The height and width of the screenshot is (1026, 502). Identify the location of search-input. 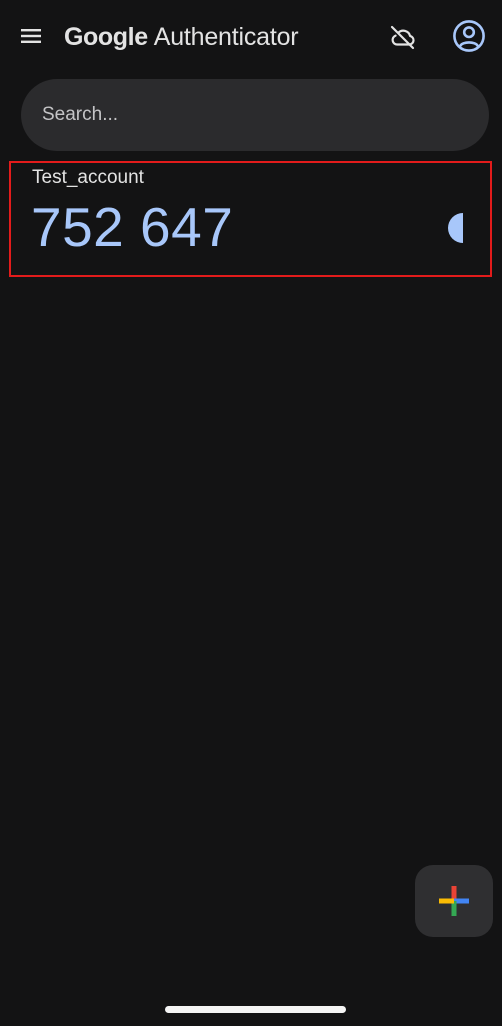
(252, 115).